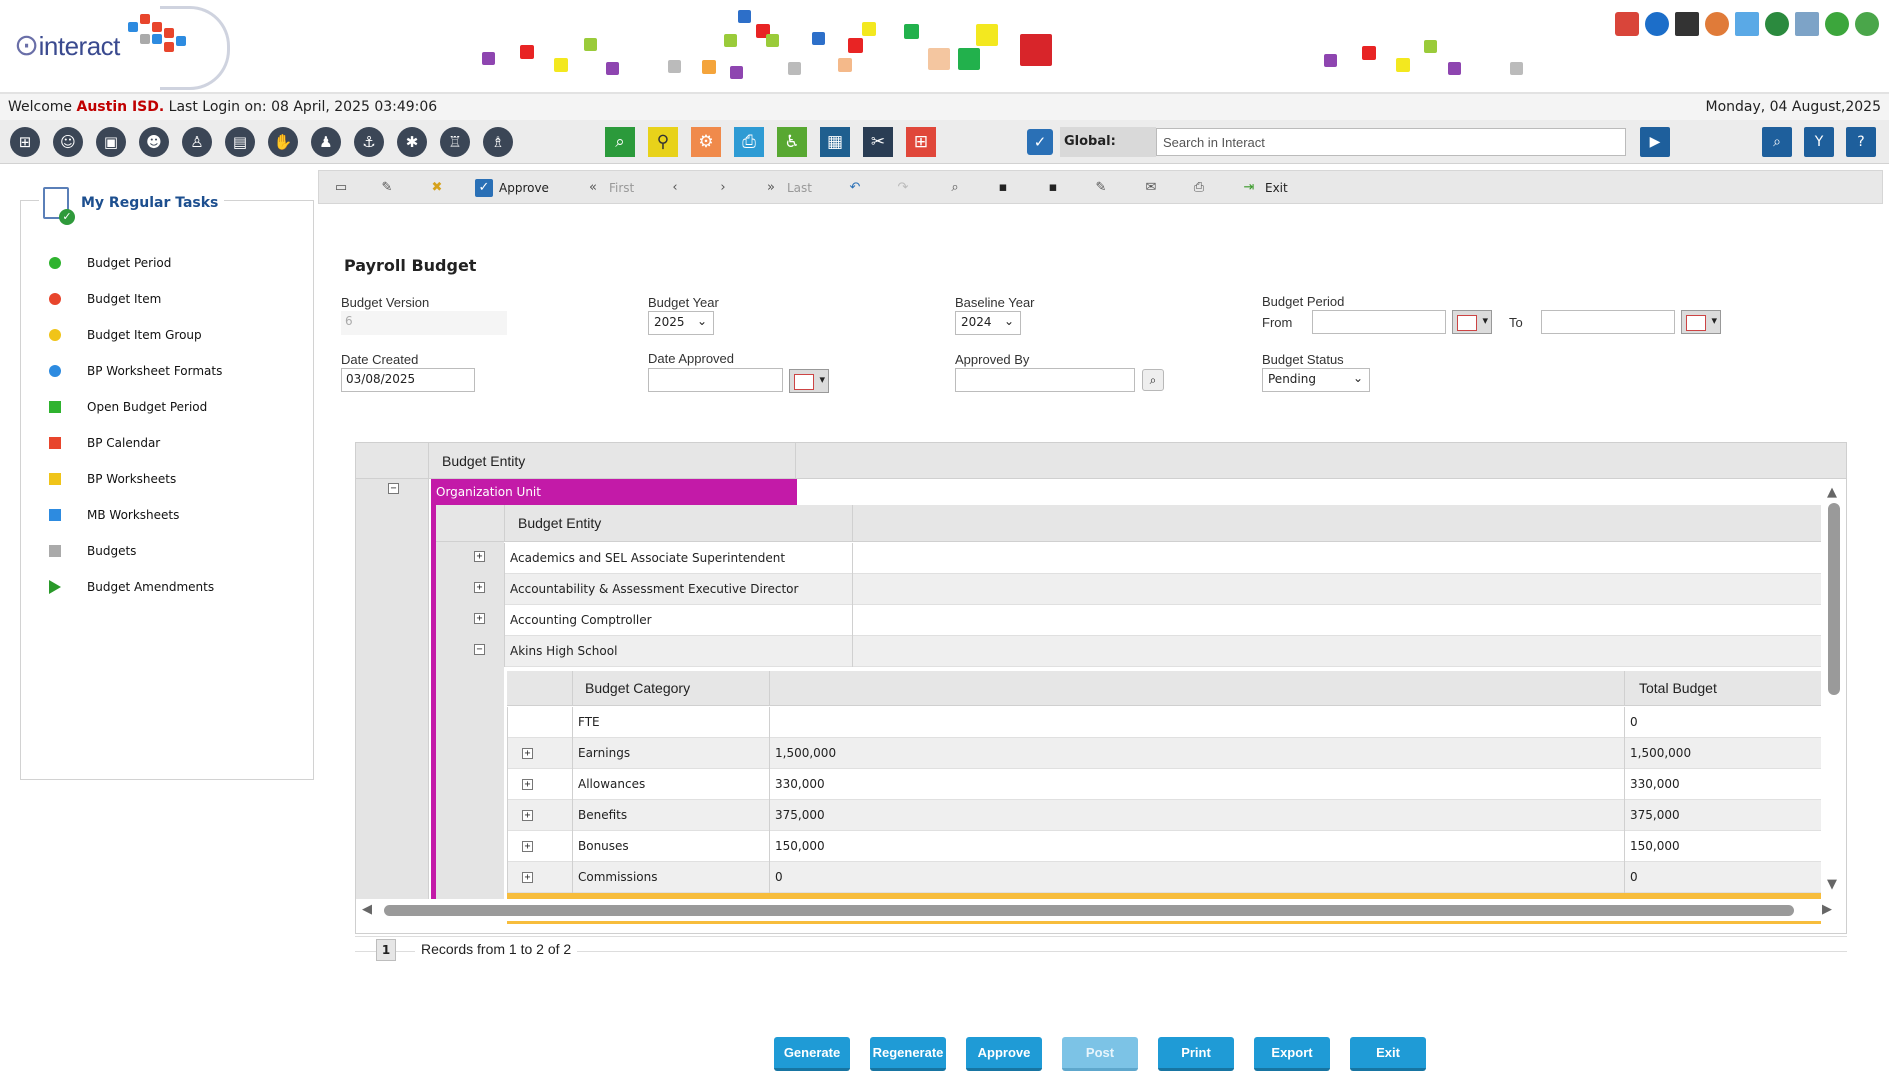  Describe the element at coordinates (715, 380) in the screenshot. I see `date-approved-input` at that location.